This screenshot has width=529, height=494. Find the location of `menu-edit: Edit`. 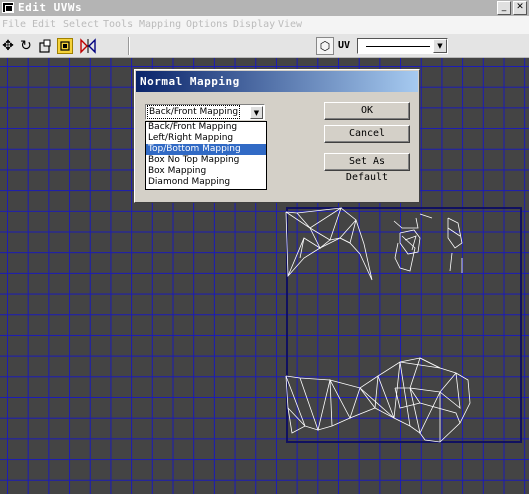

menu-edit: Edit is located at coordinates (44, 24).